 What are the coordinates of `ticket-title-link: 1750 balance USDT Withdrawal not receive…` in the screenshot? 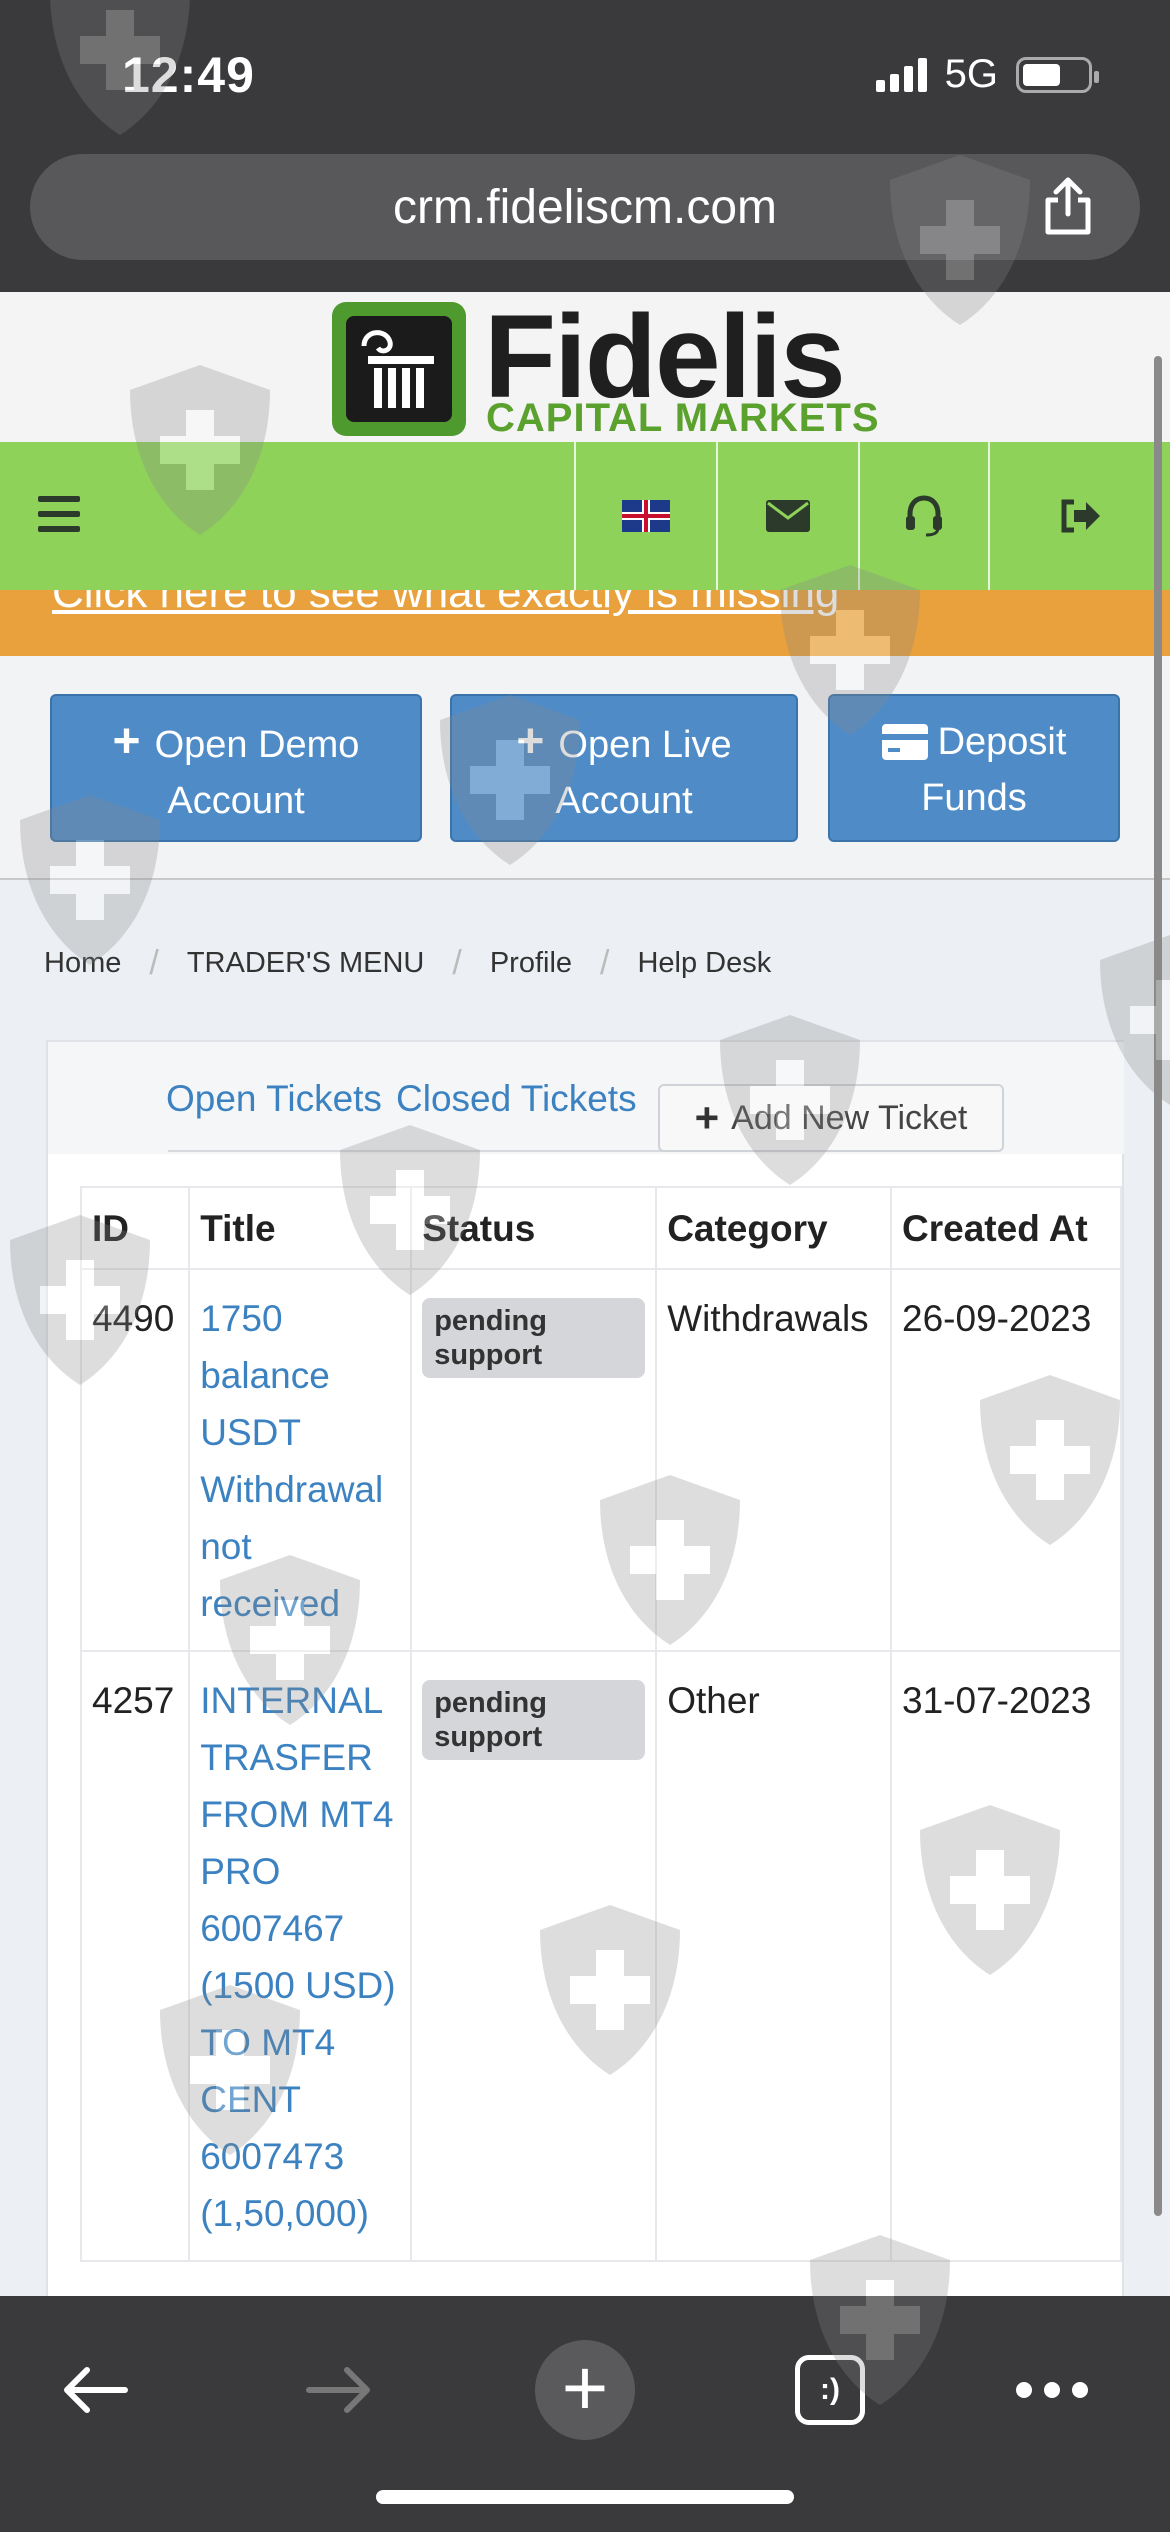 It's located at (300, 1461).